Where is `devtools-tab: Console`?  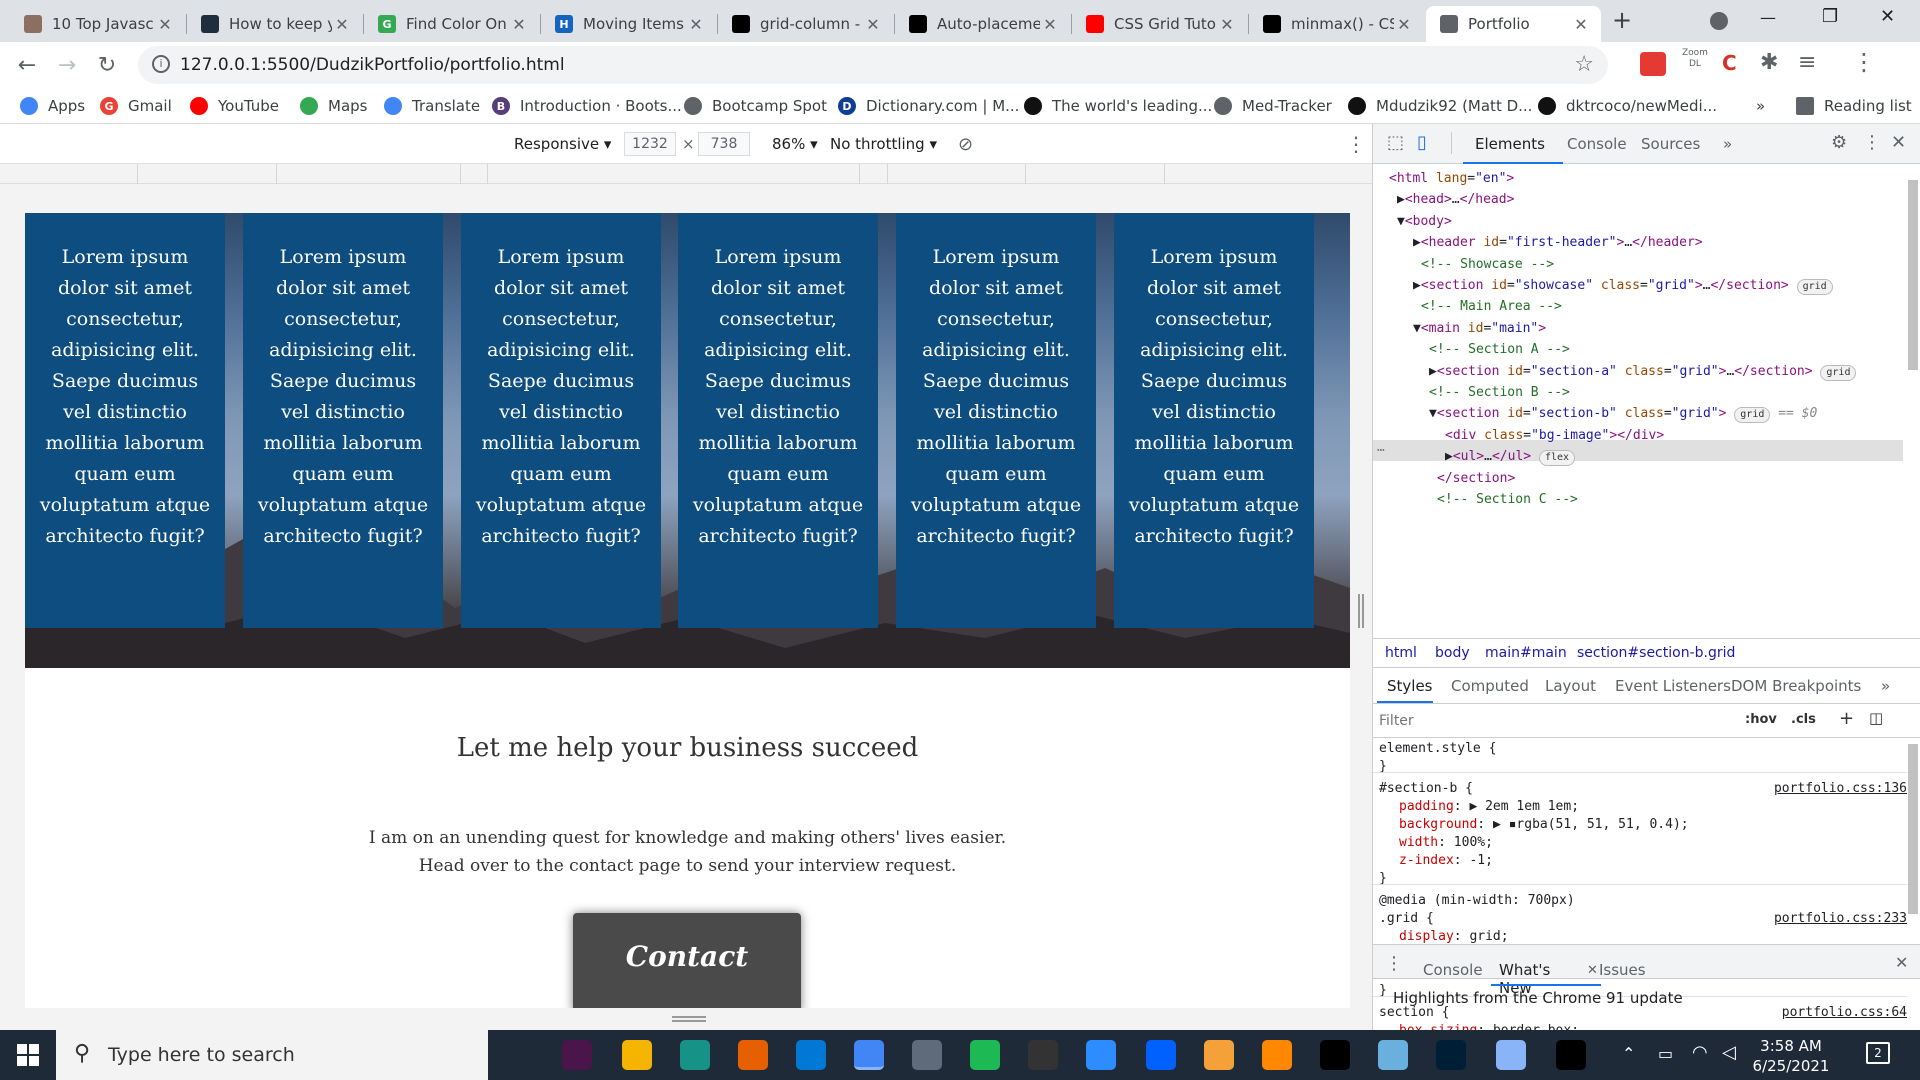 devtools-tab: Console is located at coordinates (1597, 144).